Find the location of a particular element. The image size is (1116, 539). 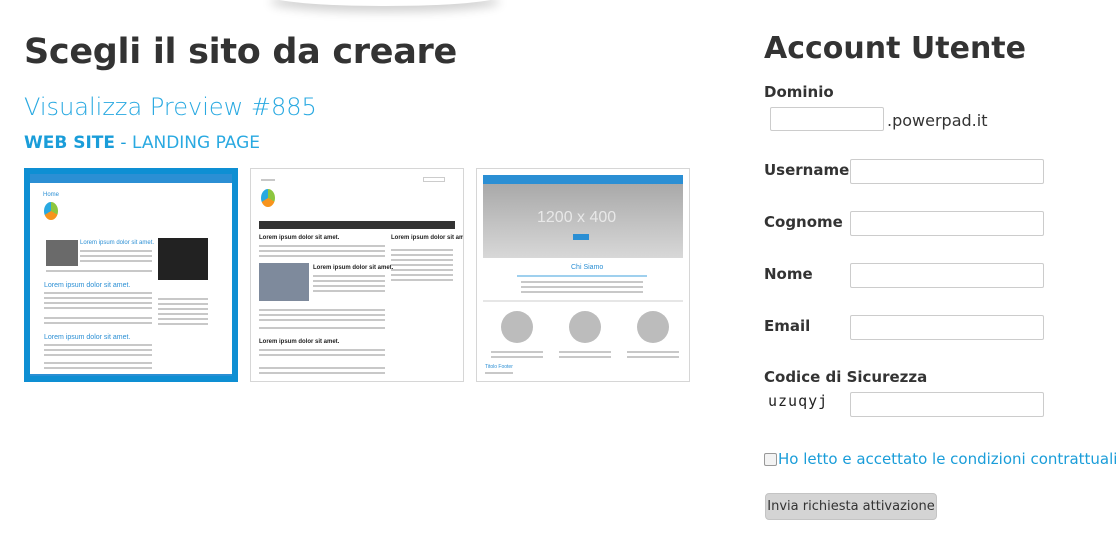

security-code-label: Codice di Sicurezza is located at coordinates (846, 377).